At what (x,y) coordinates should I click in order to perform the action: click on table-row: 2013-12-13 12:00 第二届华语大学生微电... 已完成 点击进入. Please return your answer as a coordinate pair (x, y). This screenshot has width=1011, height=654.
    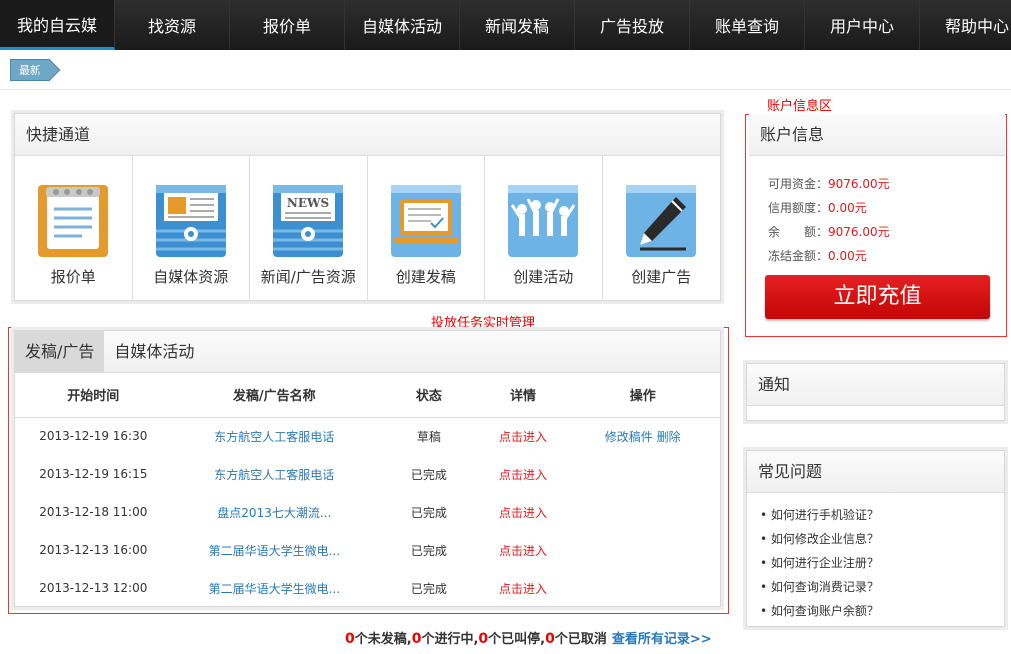
    Looking at the image, I should click on (367, 588).